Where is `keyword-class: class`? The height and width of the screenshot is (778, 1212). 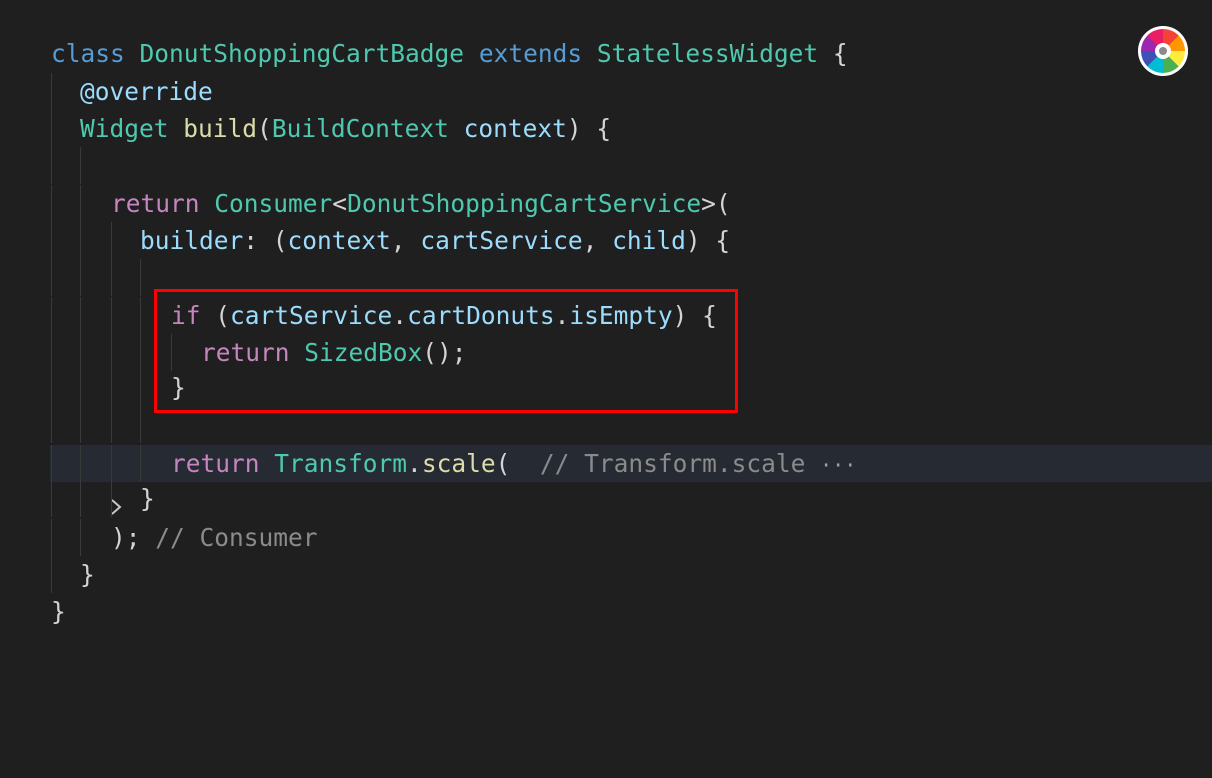 keyword-class: class is located at coordinates (88, 53).